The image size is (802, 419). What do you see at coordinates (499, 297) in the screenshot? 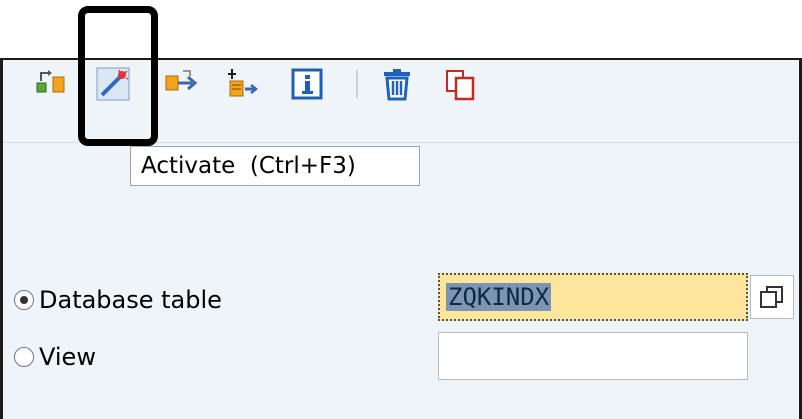
I see `selected-text: ZQKINDX` at bounding box center [499, 297].